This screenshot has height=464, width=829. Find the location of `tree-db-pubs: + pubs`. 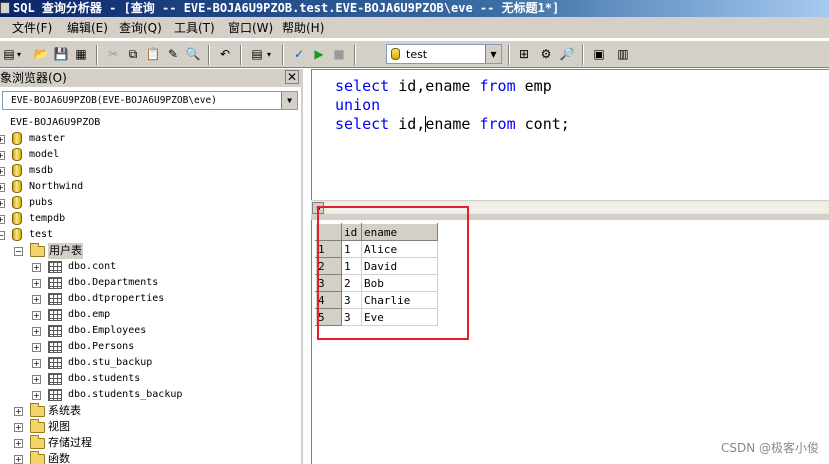

tree-db-pubs: + pubs is located at coordinates (150, 203).